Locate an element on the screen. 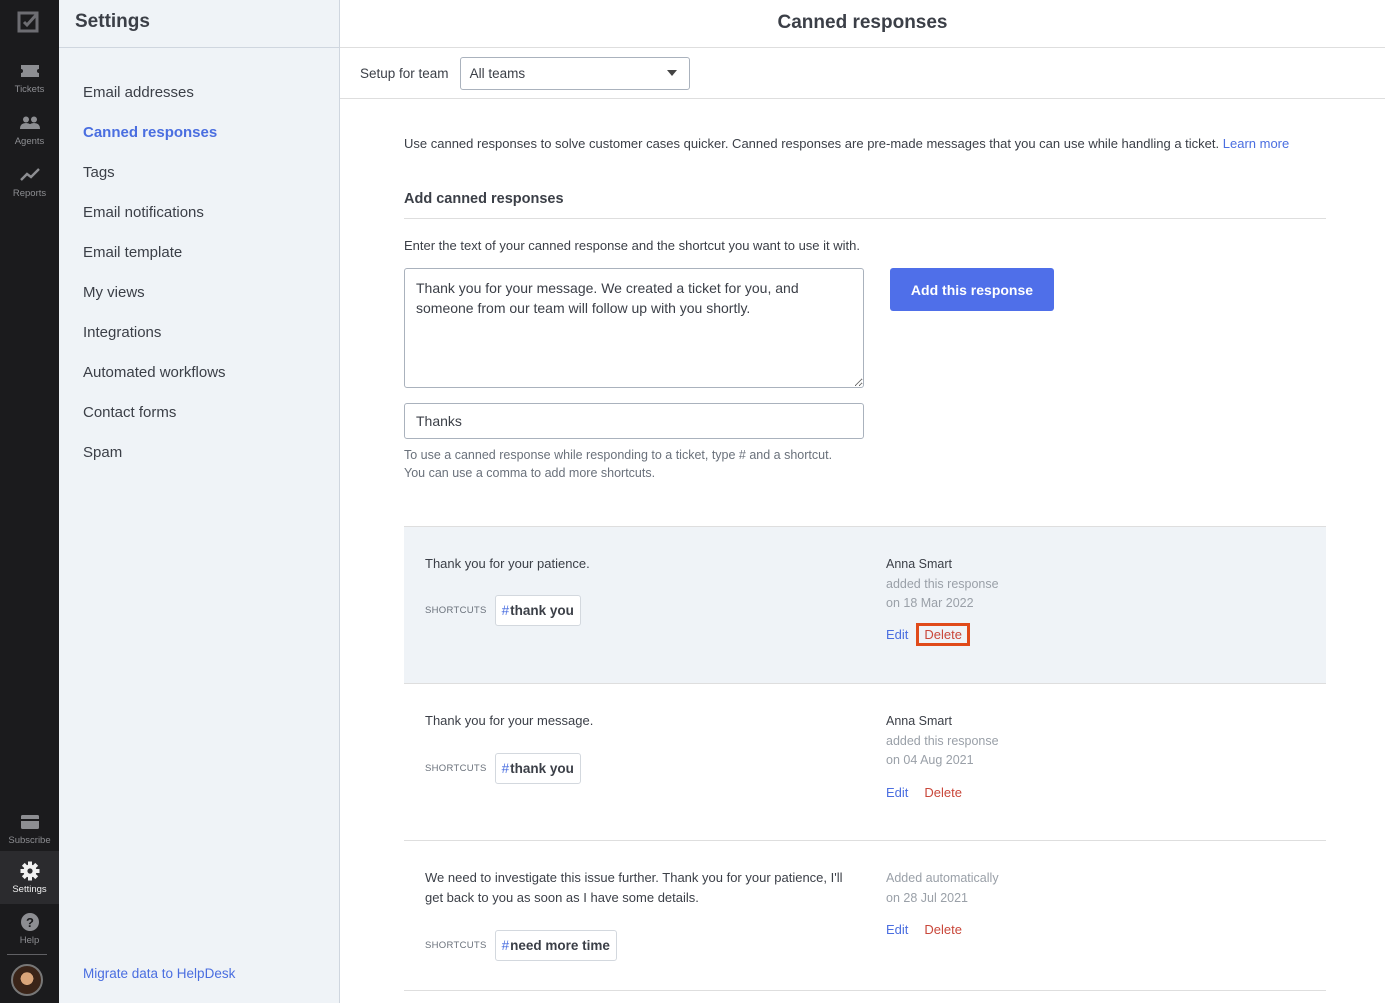 The image size is (1385, 1003). rail-item-settings: Settings is located at coordinates (29, 877).